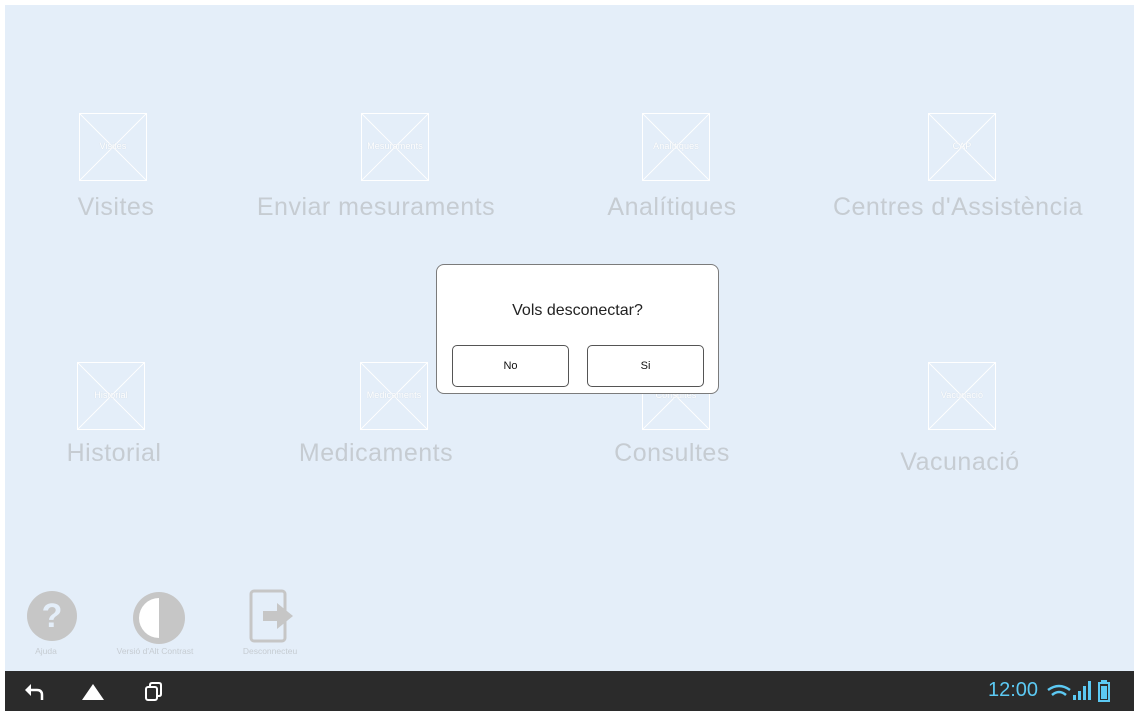 This screenshot has width=1134, height=711. I want to click on analitiques-placeholder-icon: Analítiques, so click(676, 147).